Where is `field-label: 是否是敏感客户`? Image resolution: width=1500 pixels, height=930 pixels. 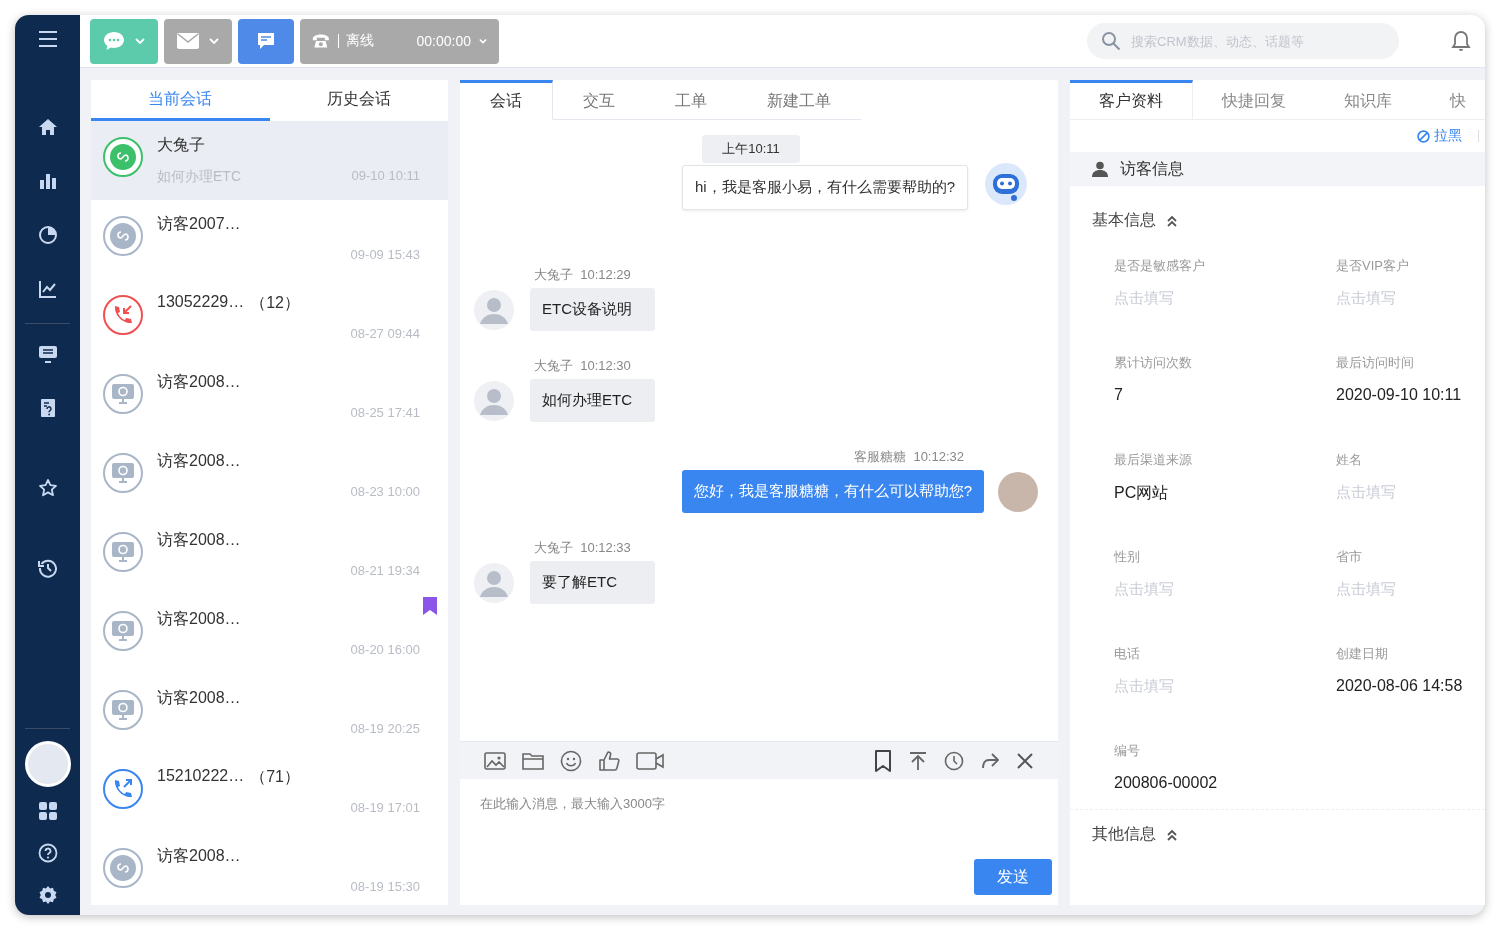
field-label: 是否是敏感客户 is located at coordinates (1160, 266).